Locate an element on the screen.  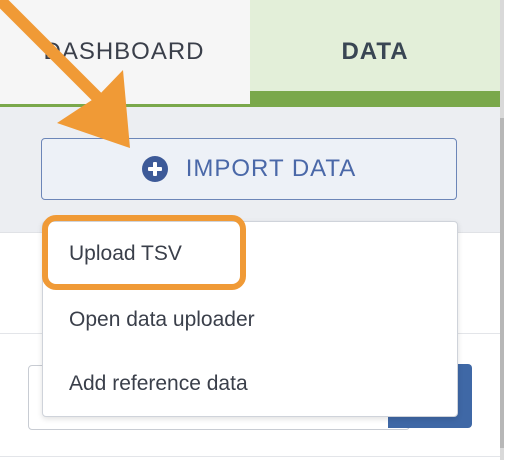
tab-dashboard: DASHBOARD is located at coordinates (125, 52).